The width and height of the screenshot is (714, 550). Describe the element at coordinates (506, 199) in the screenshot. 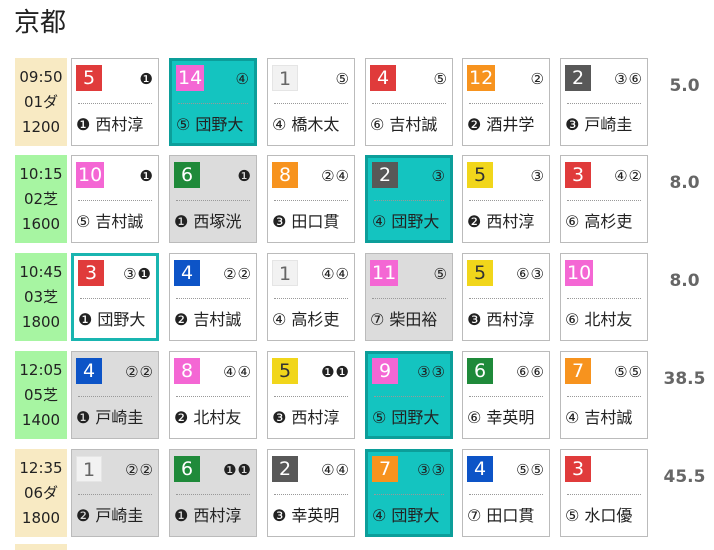

I see `horse-card: 5③❷ 西村淳` at that location.